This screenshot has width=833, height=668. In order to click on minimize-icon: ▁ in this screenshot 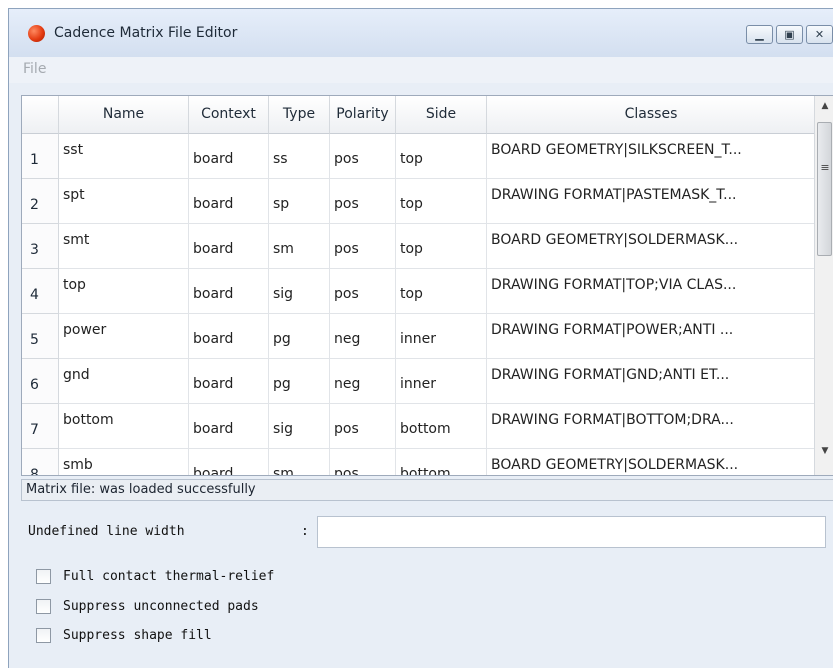, I will do `click(759, 34)`.